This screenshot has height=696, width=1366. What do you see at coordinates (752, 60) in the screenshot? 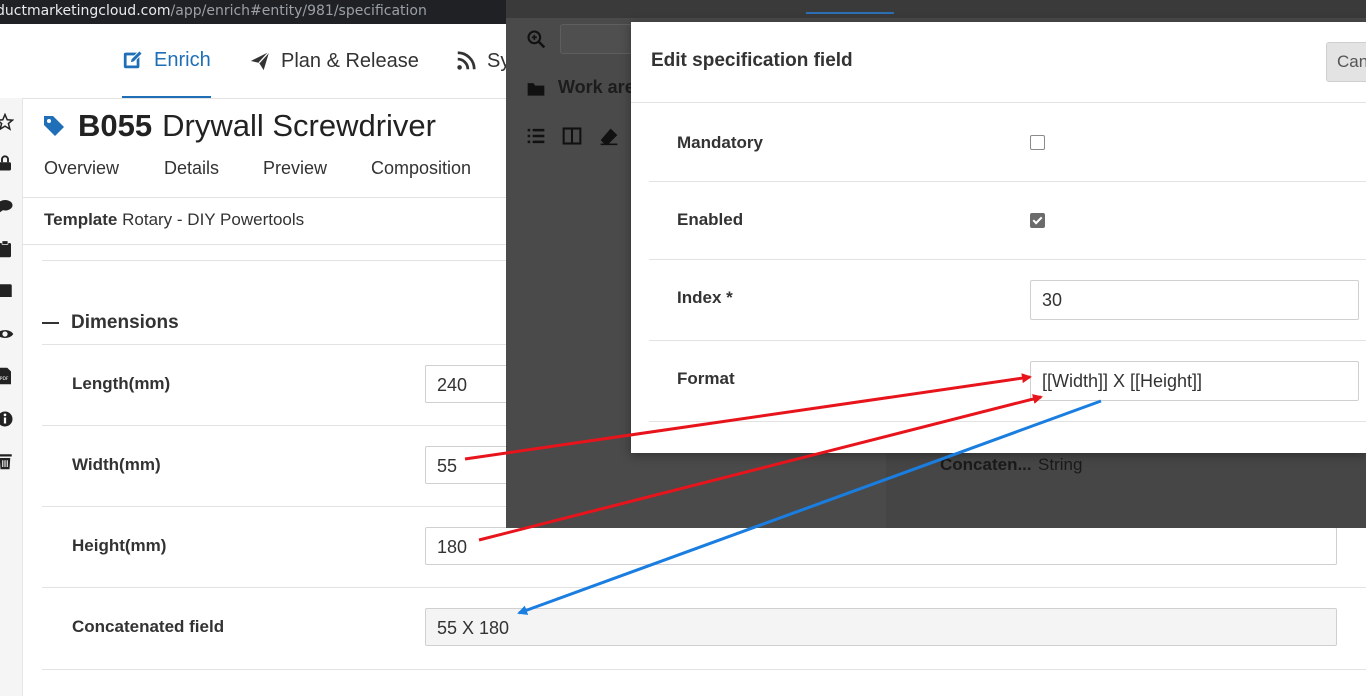
I see `modal-title: Edit specification field` at bounding box center [752, 60].